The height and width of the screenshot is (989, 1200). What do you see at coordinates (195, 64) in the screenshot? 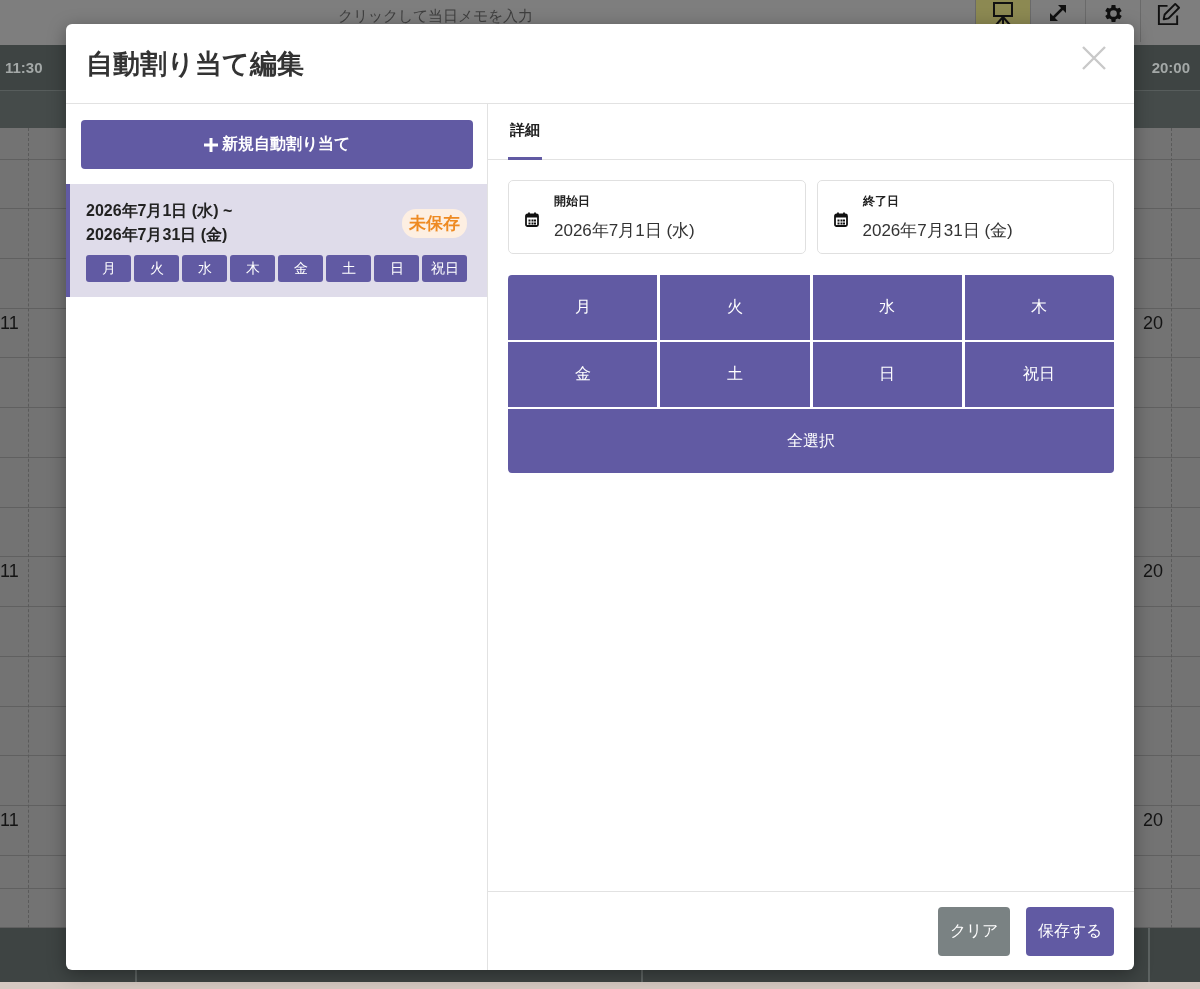
I see `dialog-title: 自動割り当て編集` at bounding box center [195, 64].